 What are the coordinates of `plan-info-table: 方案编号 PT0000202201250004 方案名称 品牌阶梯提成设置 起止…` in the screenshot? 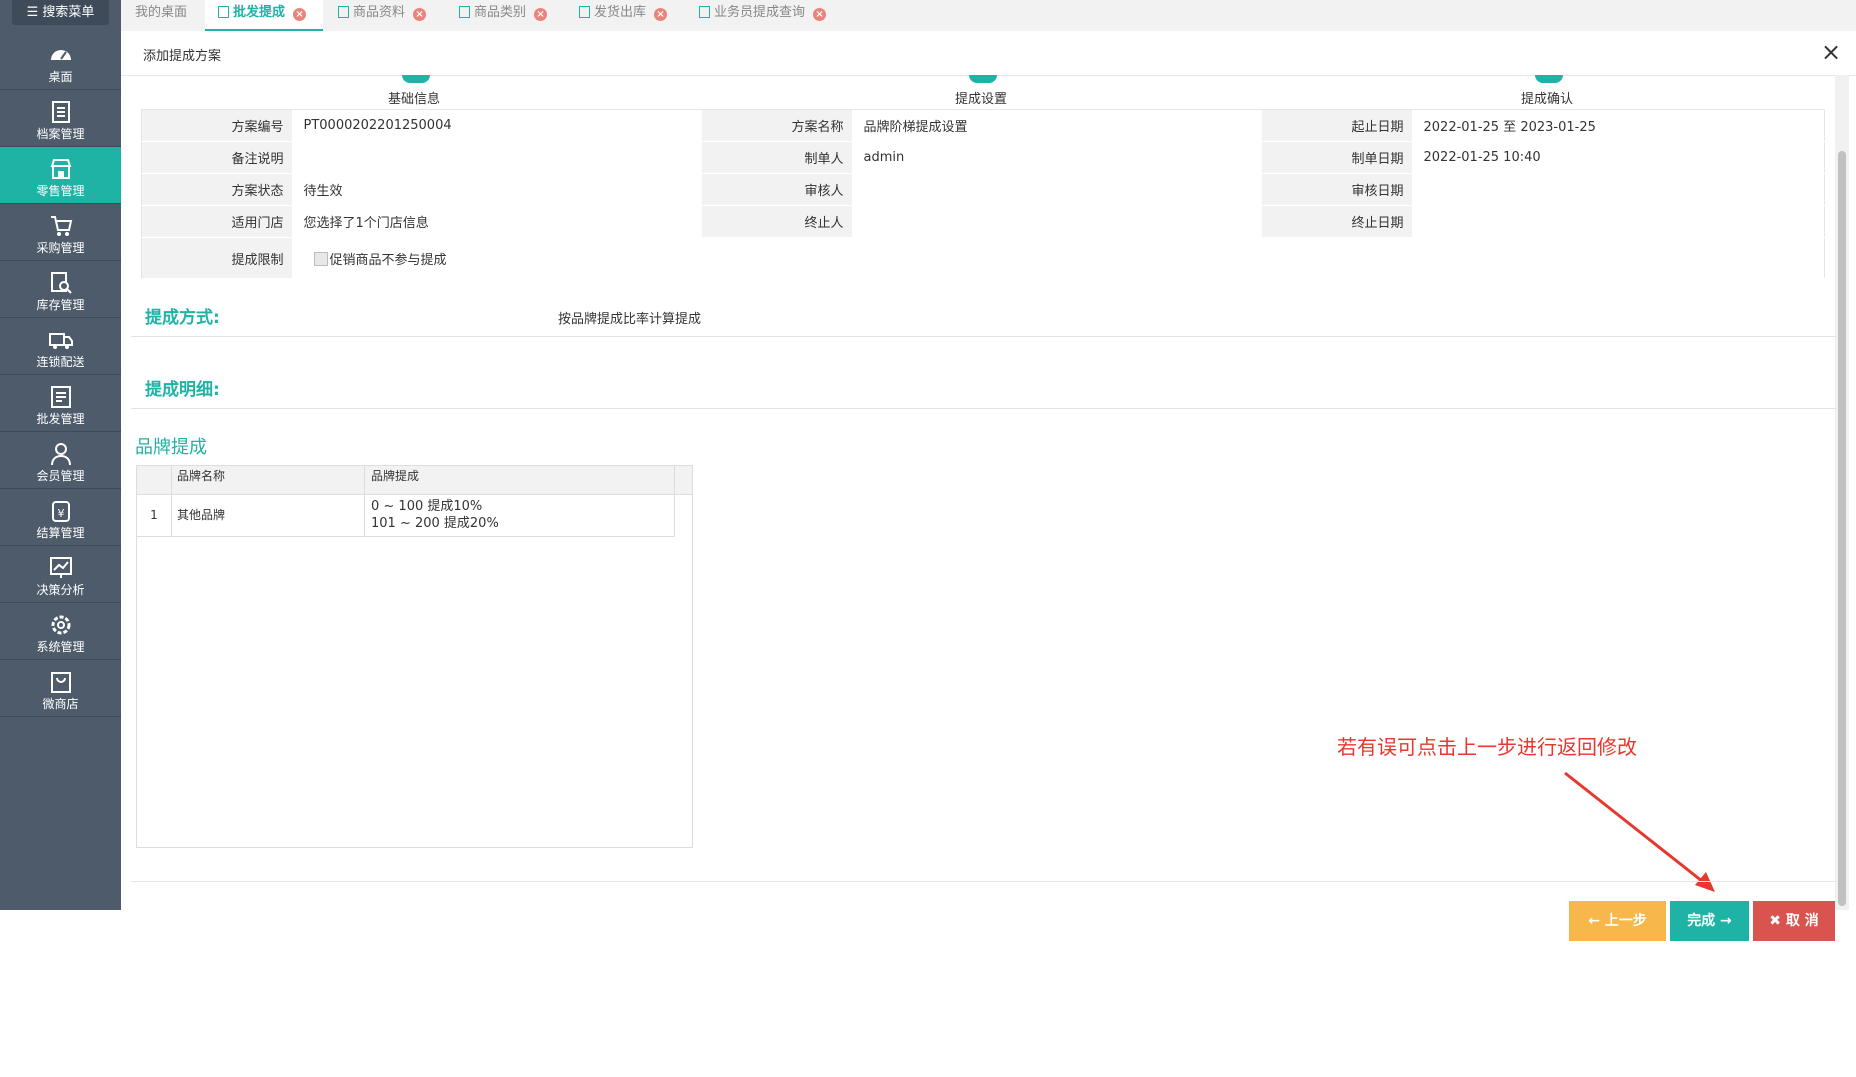 It's located at (983, 194).